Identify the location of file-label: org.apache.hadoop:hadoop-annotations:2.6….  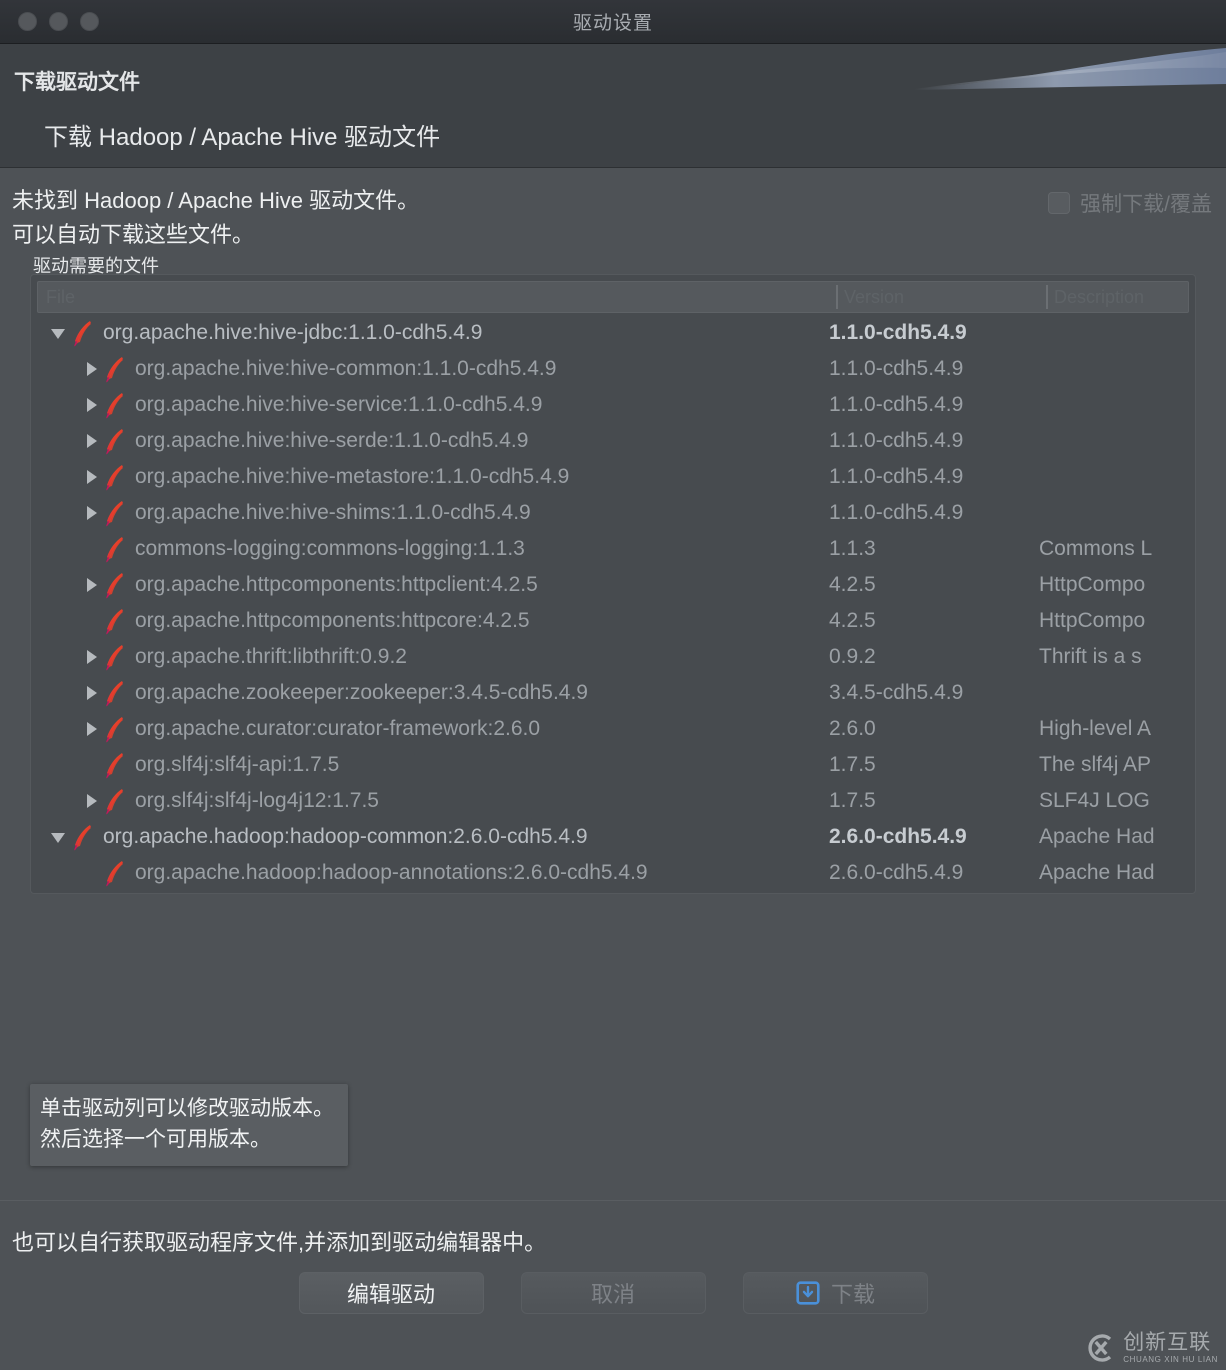
(391, 872).